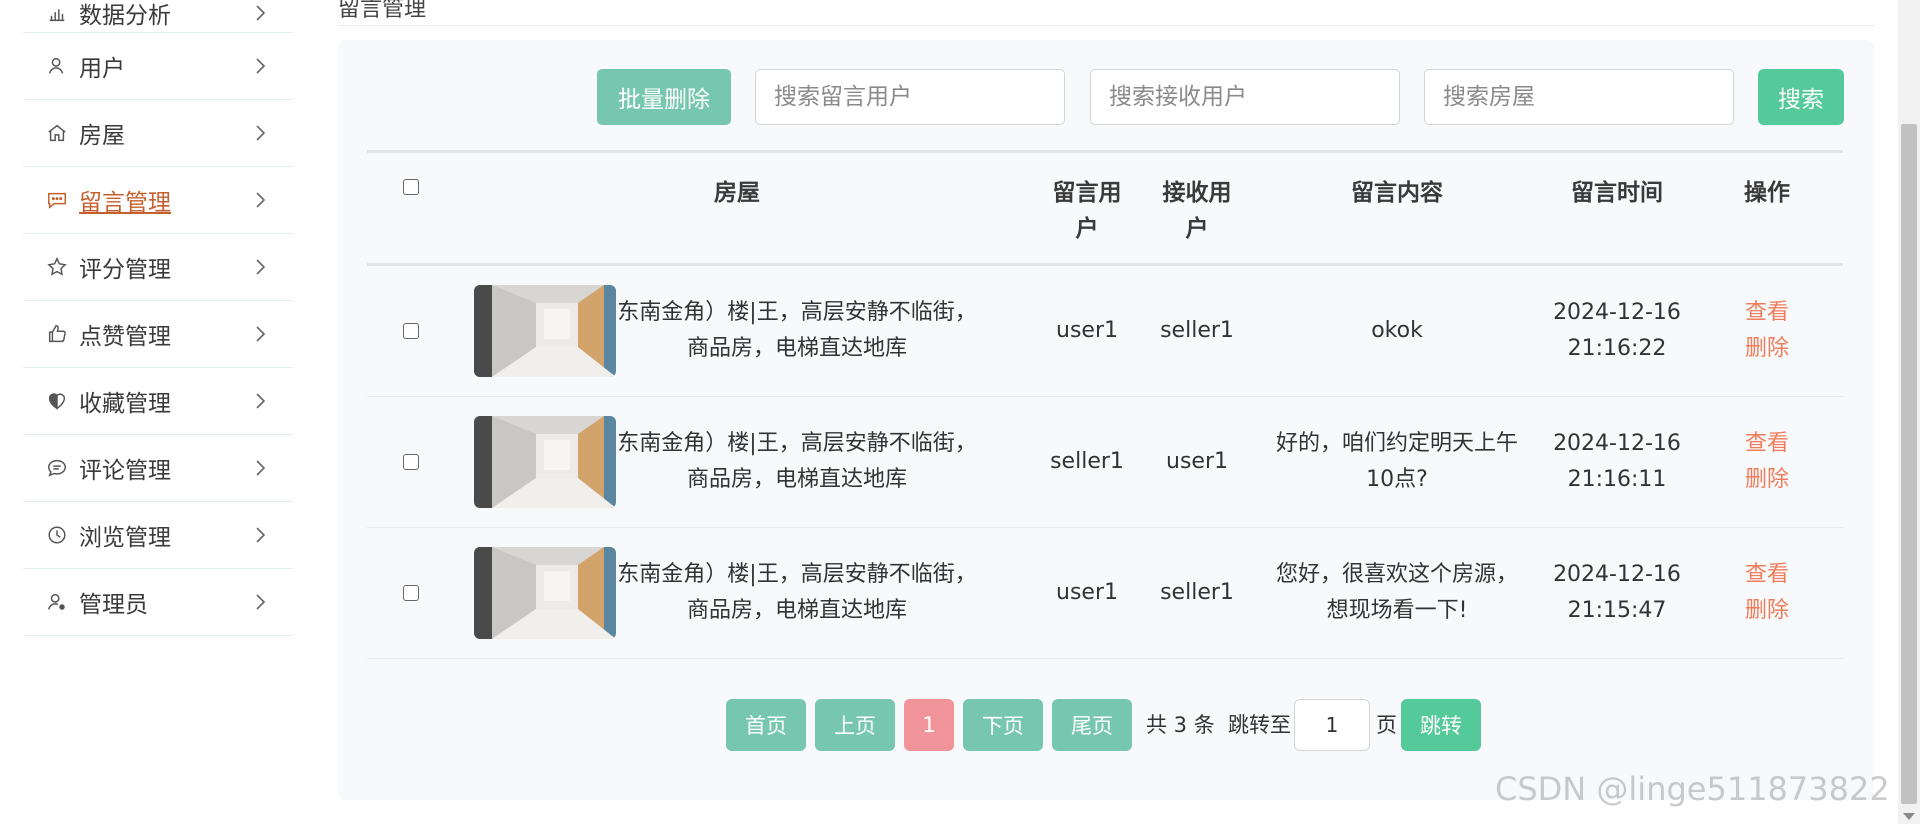  I want to click on sidebar-item-label: 留言管理, so click(125, 203).